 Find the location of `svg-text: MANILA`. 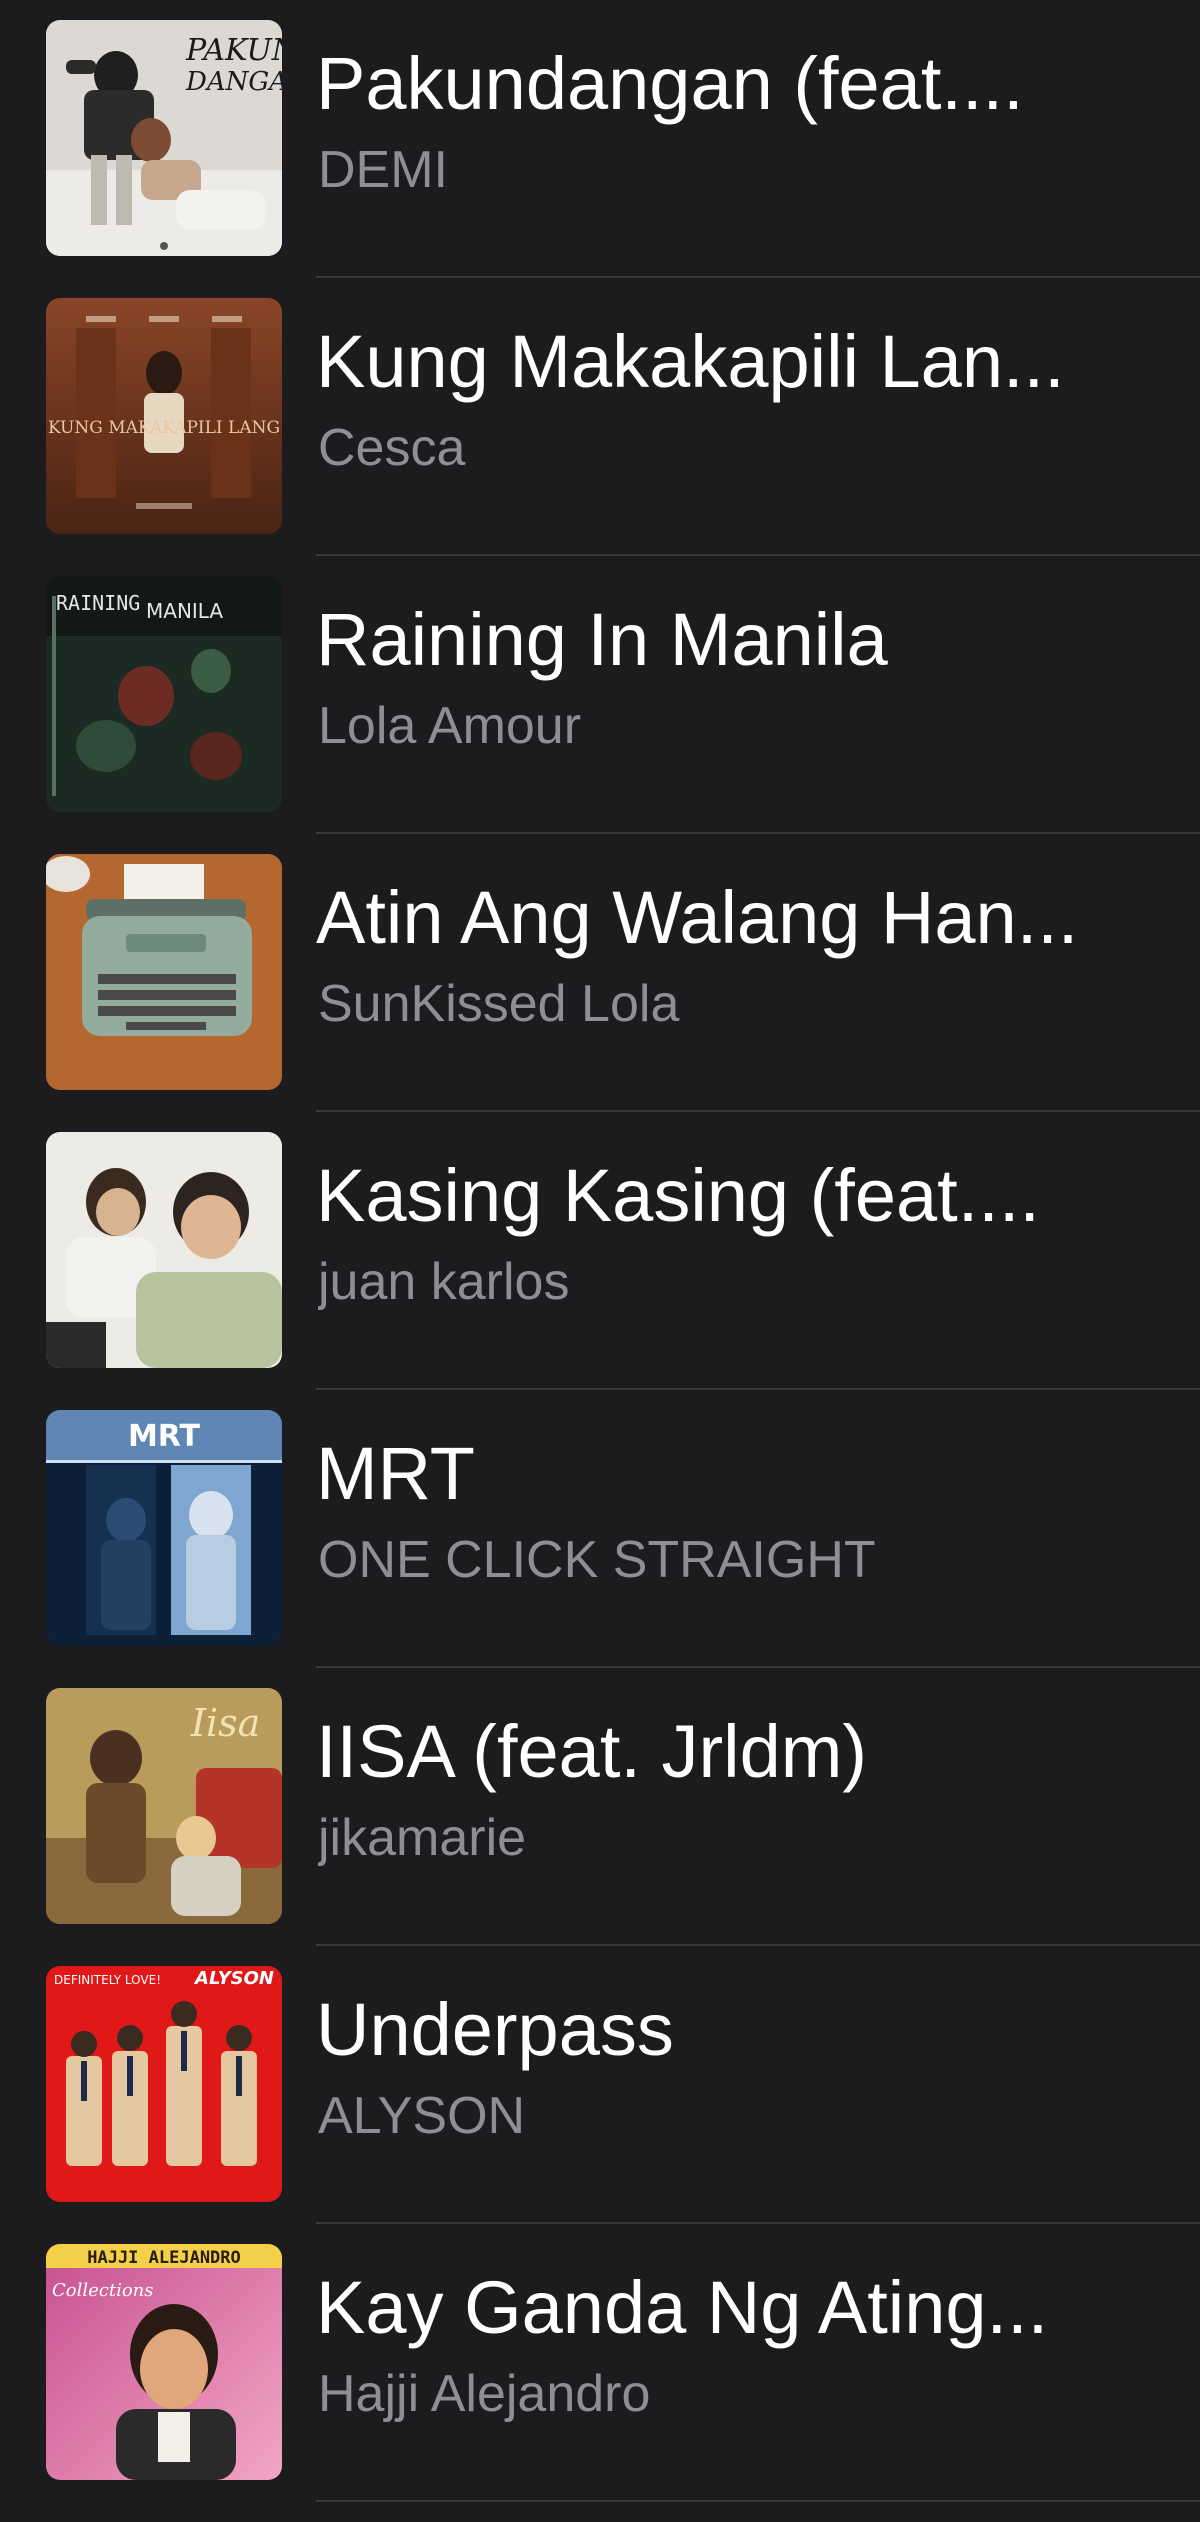

svg-text: MANILA is located at coordinates (184, 611).